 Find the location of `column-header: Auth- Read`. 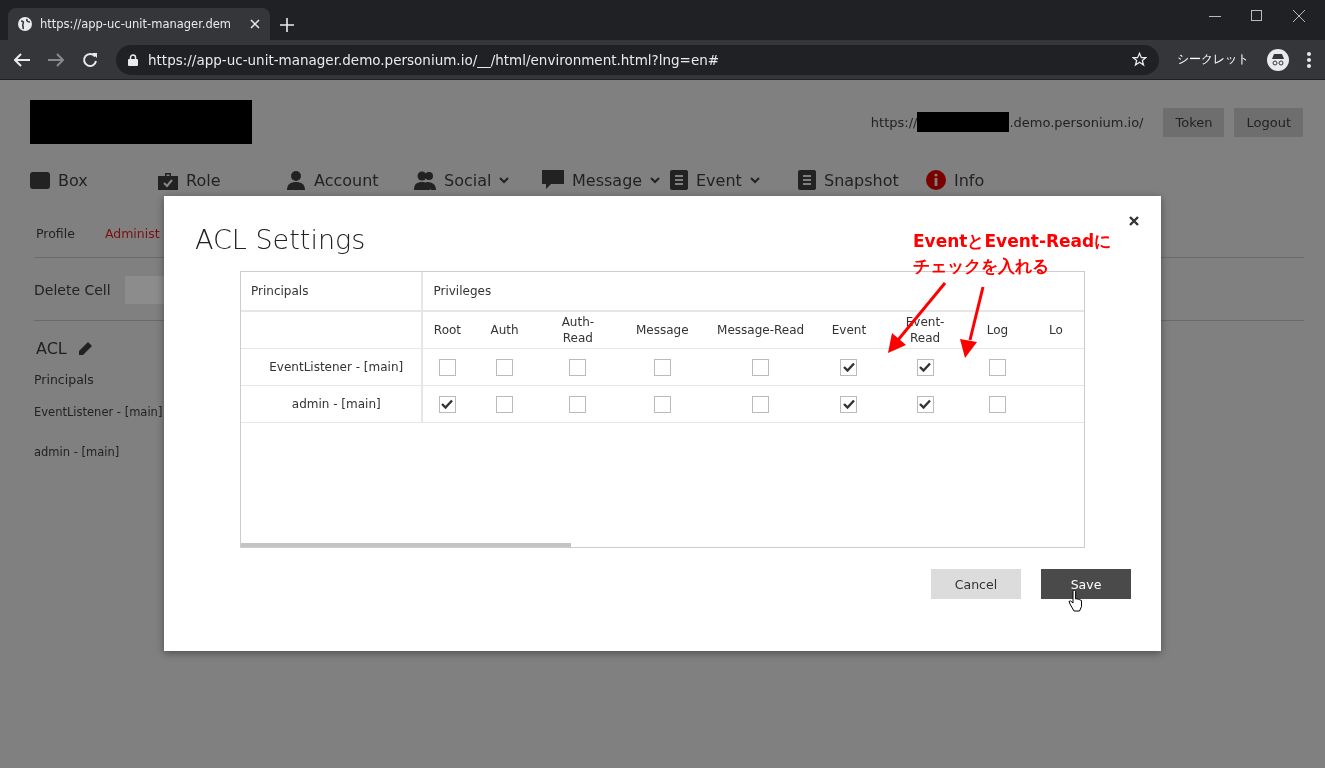

column-header: Auth- Read is located at coordinates (578, 329).